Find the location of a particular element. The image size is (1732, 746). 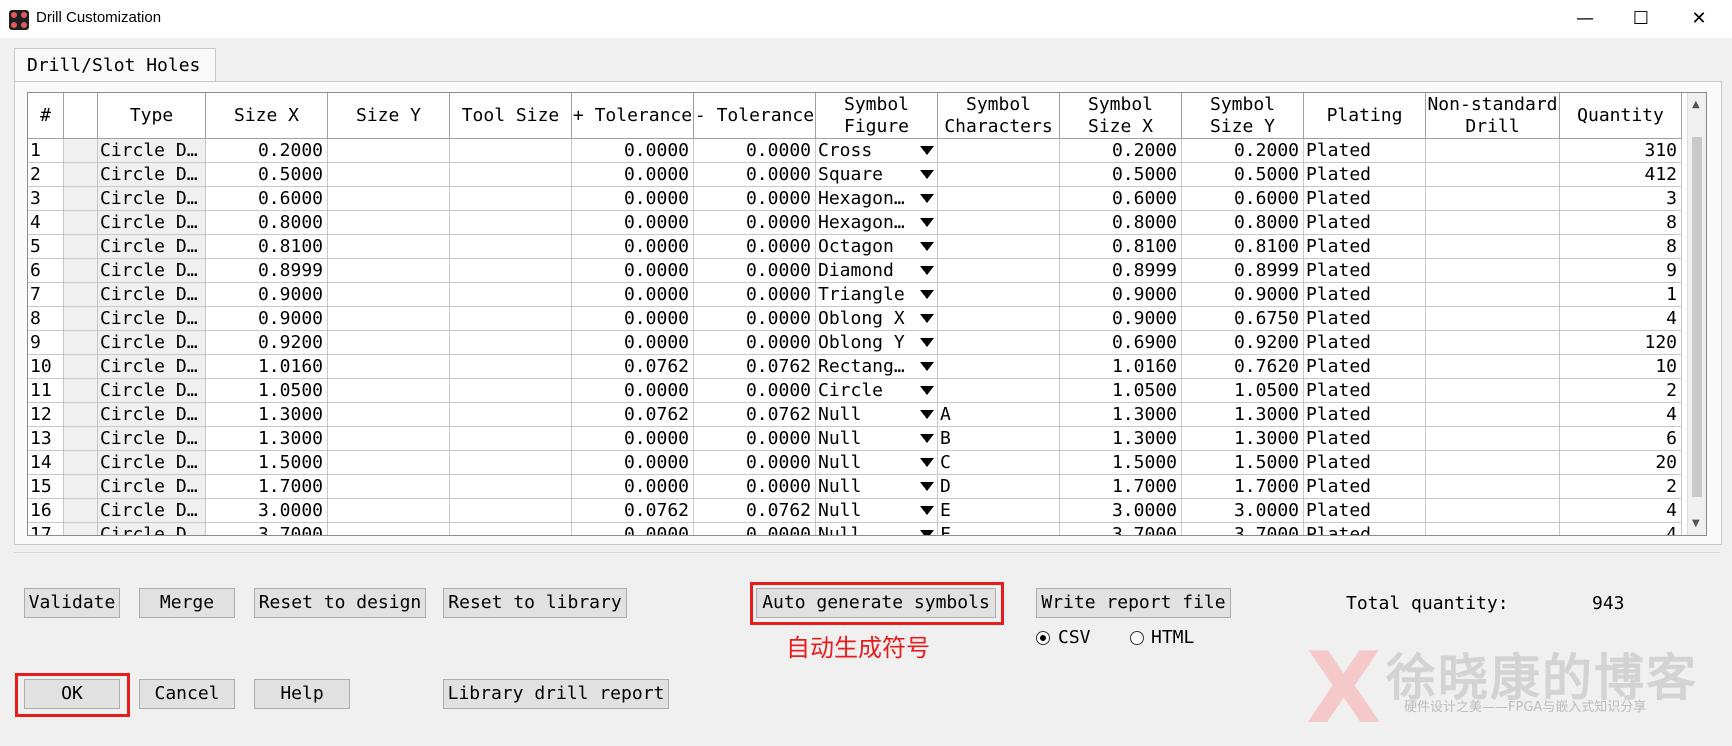

cell-size-x: 0.8100 is located at coordinates (267, 247).